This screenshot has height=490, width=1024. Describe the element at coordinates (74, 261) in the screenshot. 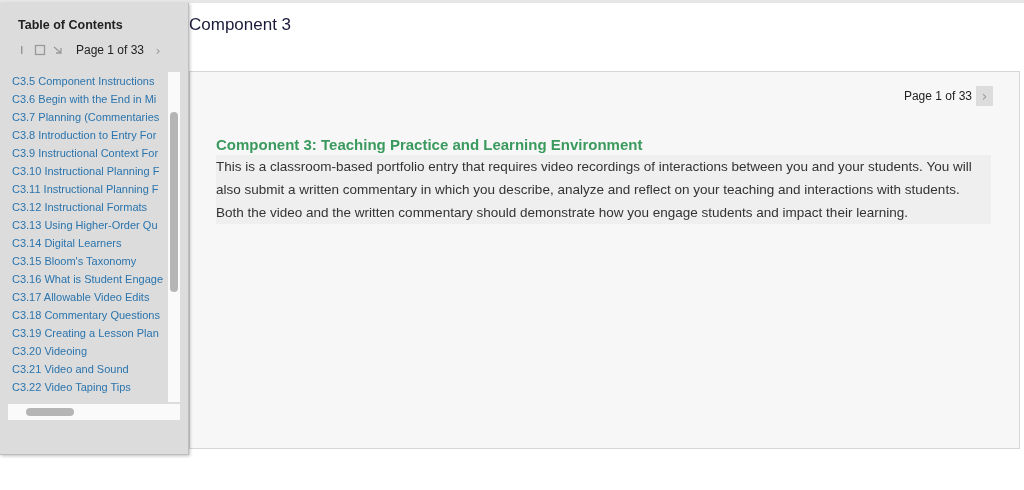

I see `toc-link: C3.15 Bloom's Taxonomy` at that location.